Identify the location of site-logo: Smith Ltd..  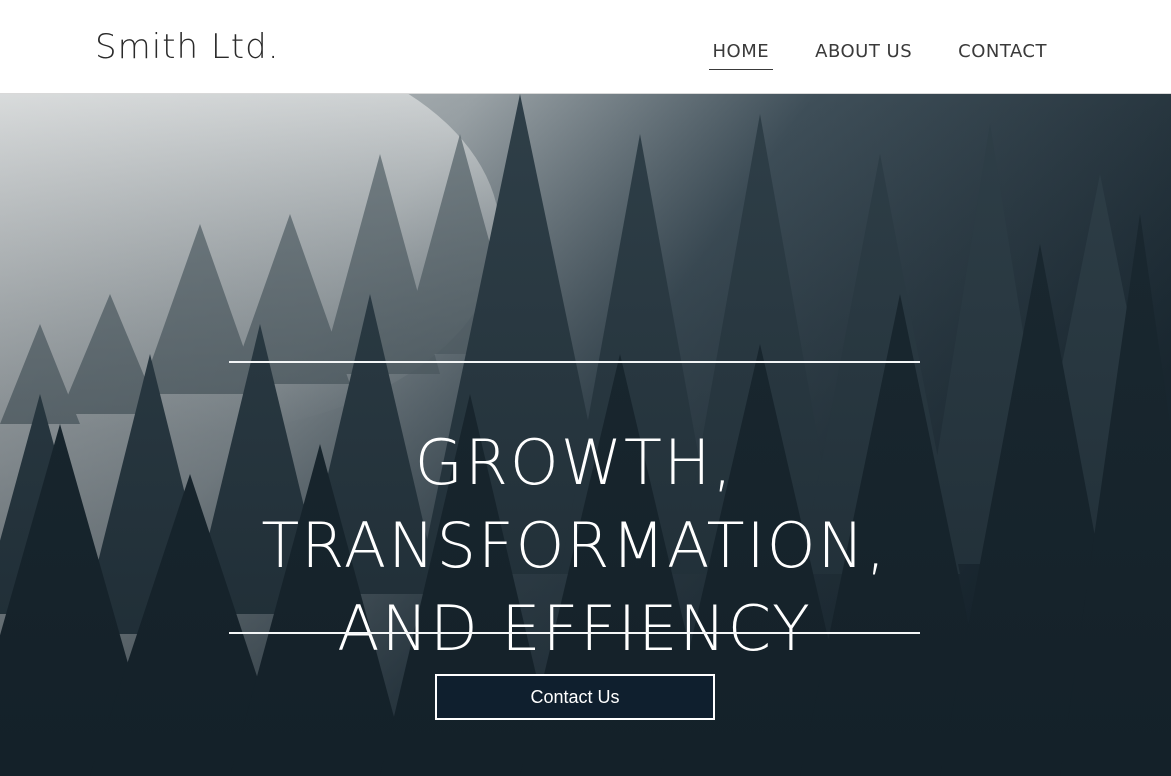
(187, 47).